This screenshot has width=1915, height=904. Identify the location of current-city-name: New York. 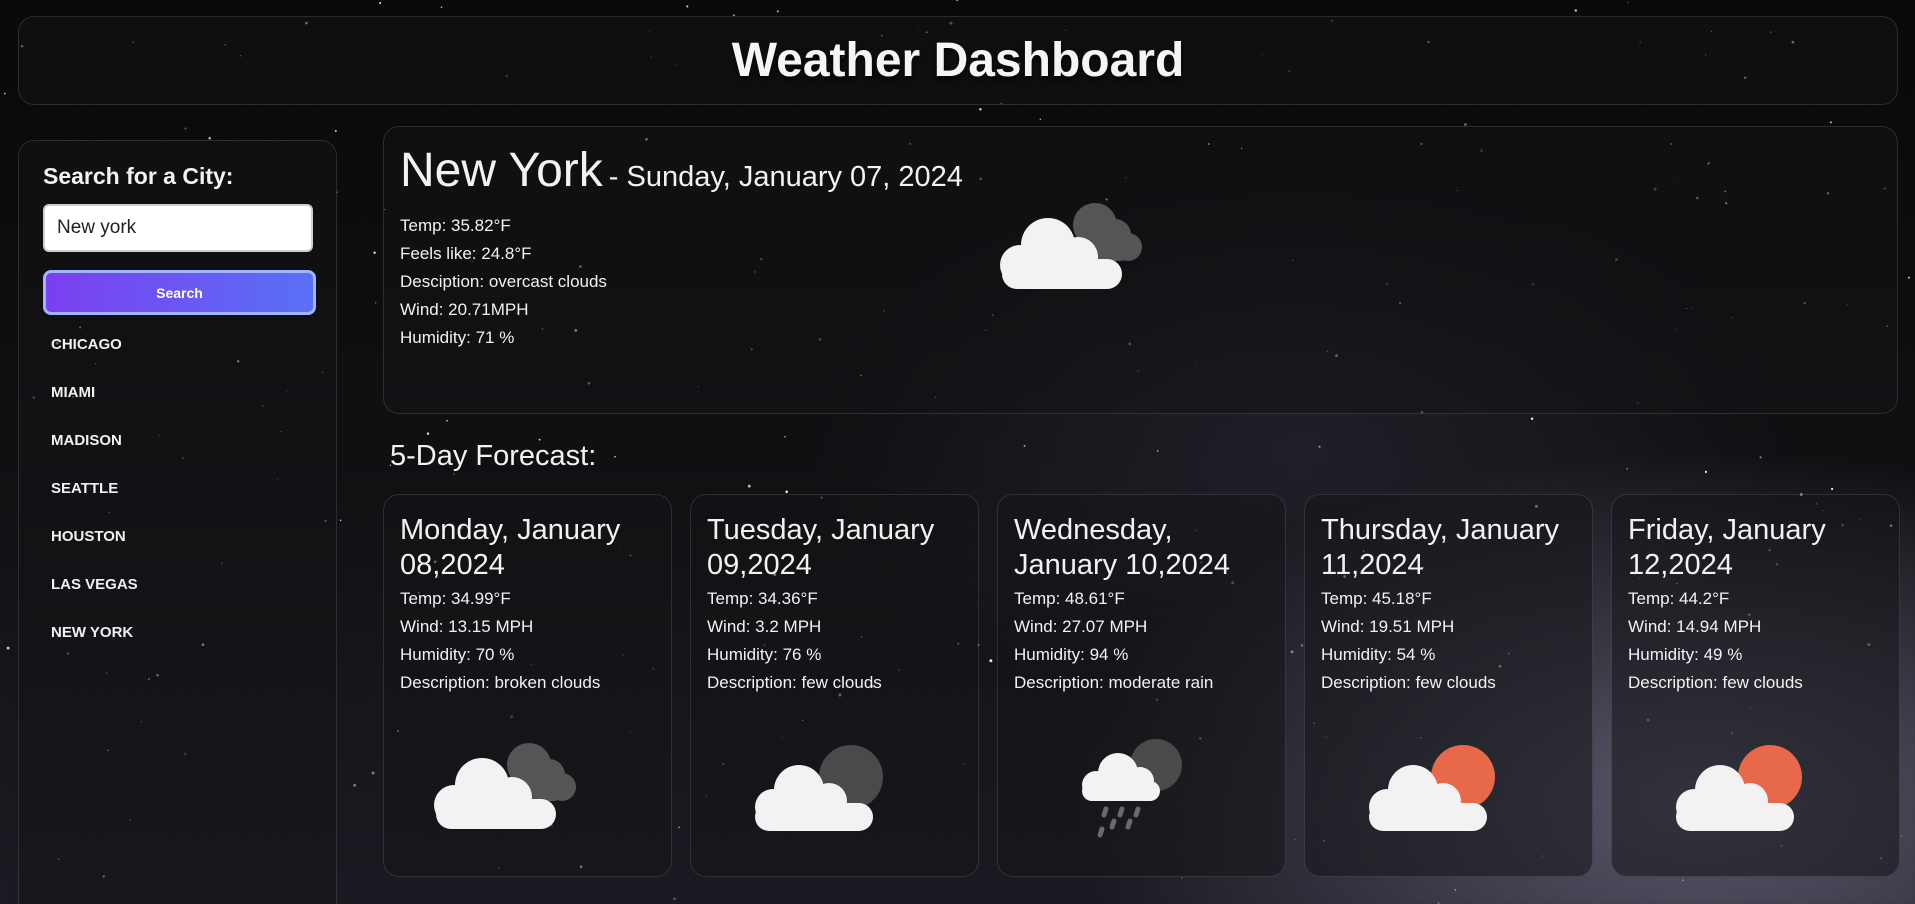
(501, 170).